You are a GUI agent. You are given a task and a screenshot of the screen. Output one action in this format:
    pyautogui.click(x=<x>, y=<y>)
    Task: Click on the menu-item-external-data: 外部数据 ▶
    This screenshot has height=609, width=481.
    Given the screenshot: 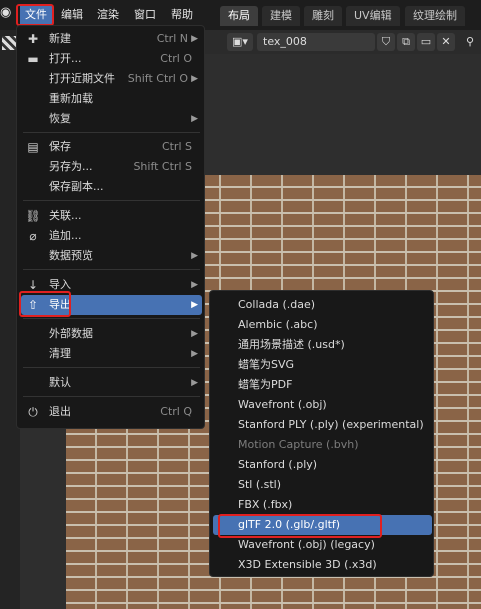 What is the action you would take?
    pyautogui.click(x=111, y=334)
    